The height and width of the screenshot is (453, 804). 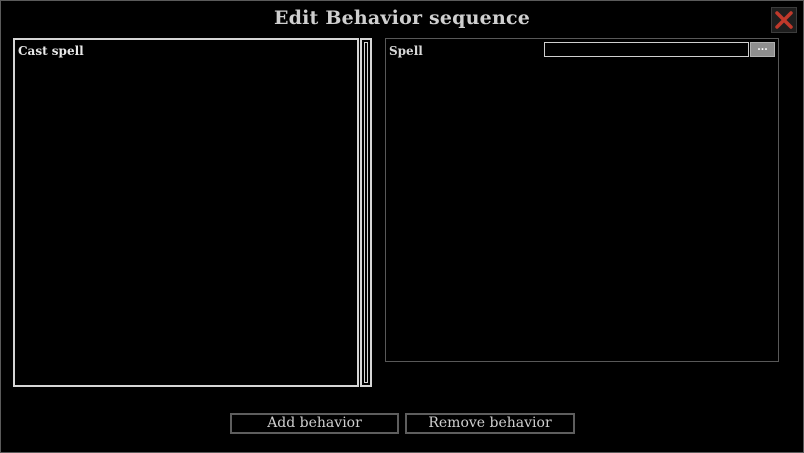 I want to click on close-button, so click(x=784, y=20).